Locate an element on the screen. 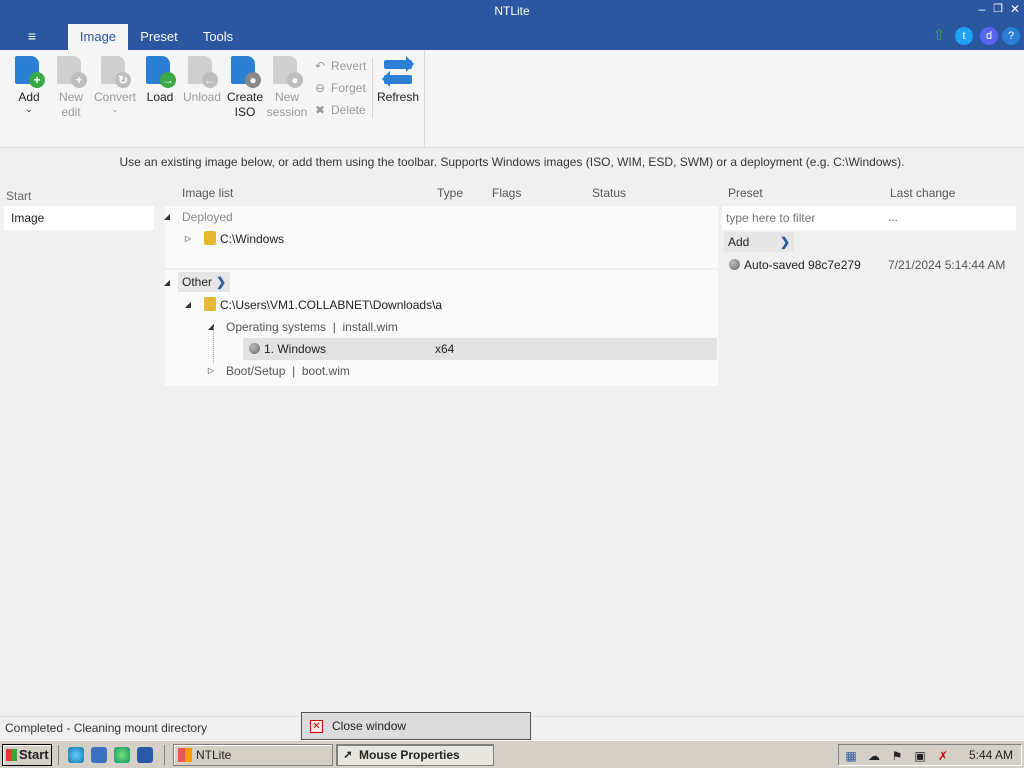  windows-type: x64 is located at coordinates (445, 349).